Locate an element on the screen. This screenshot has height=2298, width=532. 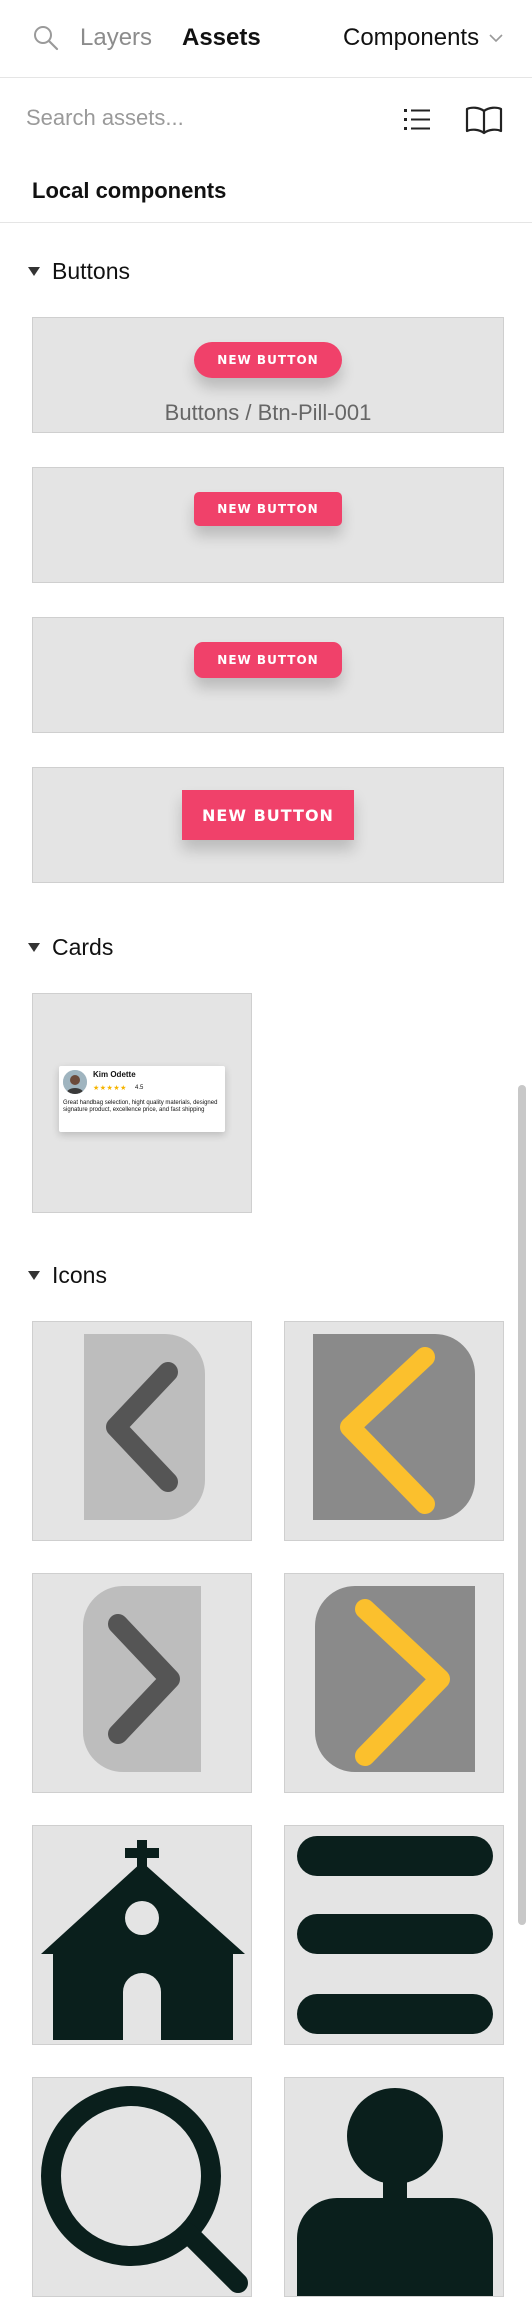
component-tile-button-3: NEW BUTTON is located at coordinates (268, 675).